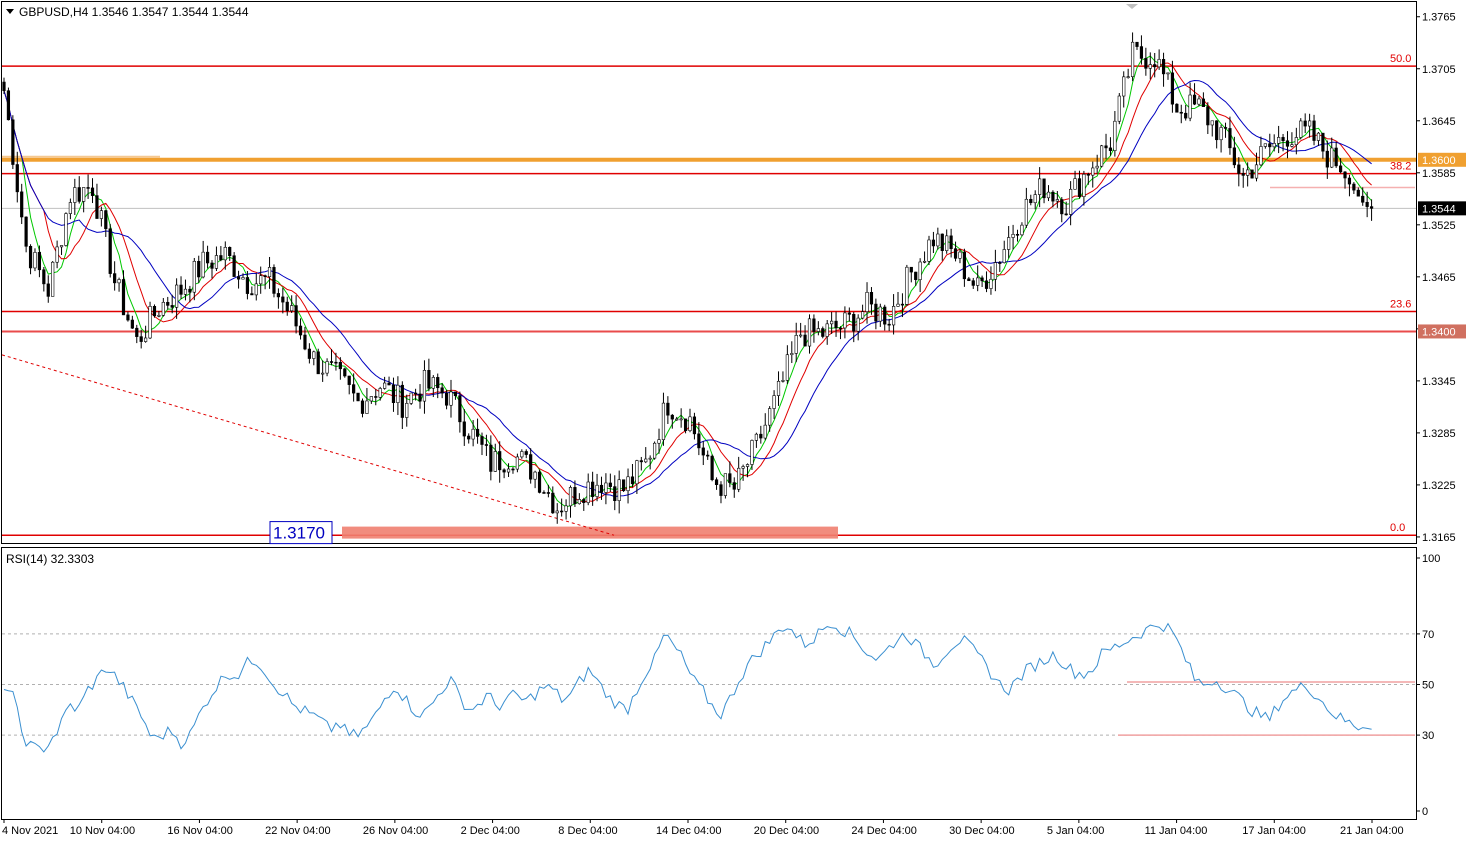  What do you see at coordinates (1439, 332) in the screenshot?
I see `key-level-label: 1.3400` at bounding box center [1439, 332].